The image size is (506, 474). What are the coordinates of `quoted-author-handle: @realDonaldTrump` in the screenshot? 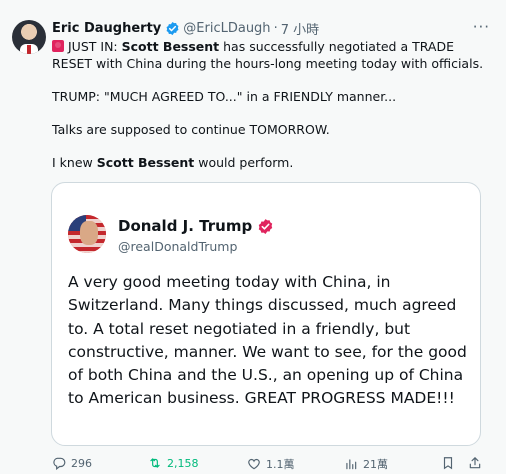 It's located at (177, 246).